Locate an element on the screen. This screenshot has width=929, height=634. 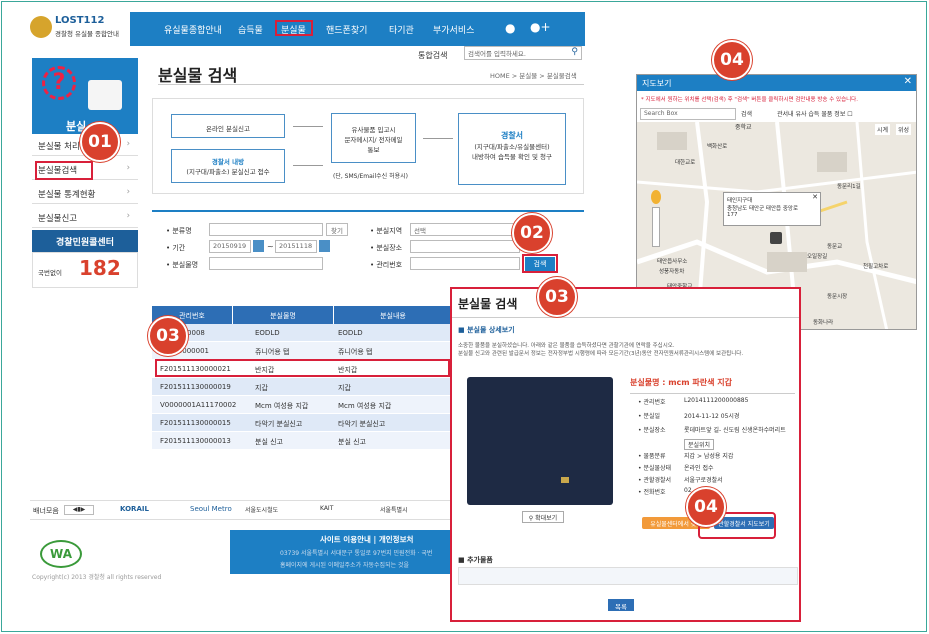
region-select: 선택 is located at coordinates (465, 229).